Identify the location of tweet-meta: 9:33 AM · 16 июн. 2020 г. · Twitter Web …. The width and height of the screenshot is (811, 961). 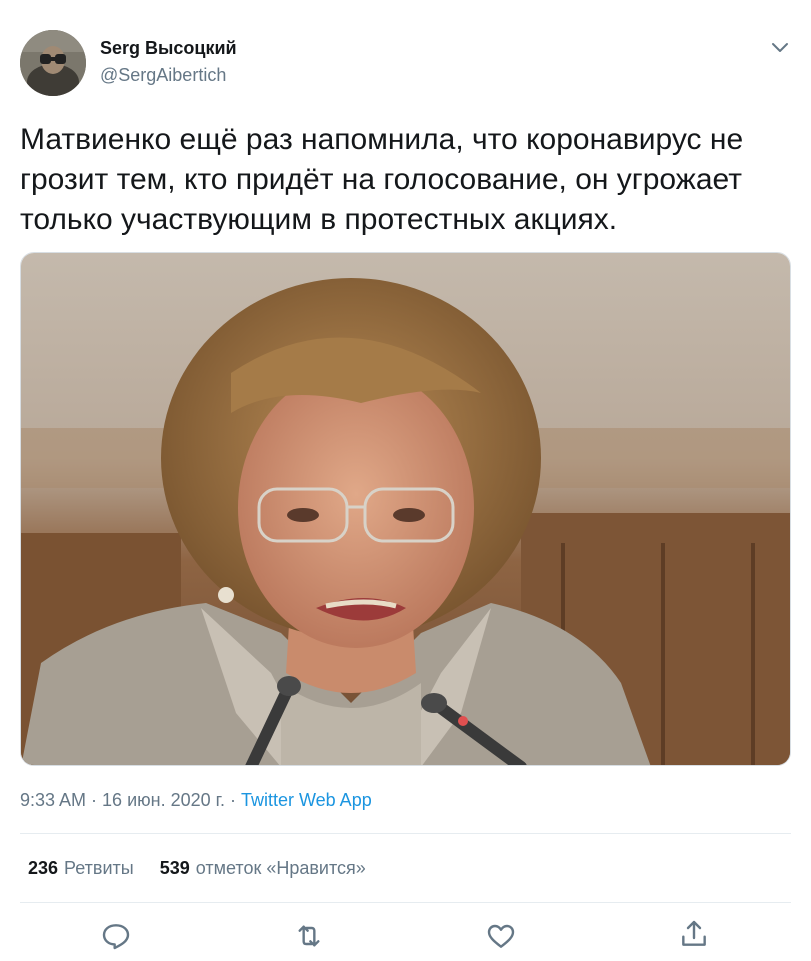
(196, 800).